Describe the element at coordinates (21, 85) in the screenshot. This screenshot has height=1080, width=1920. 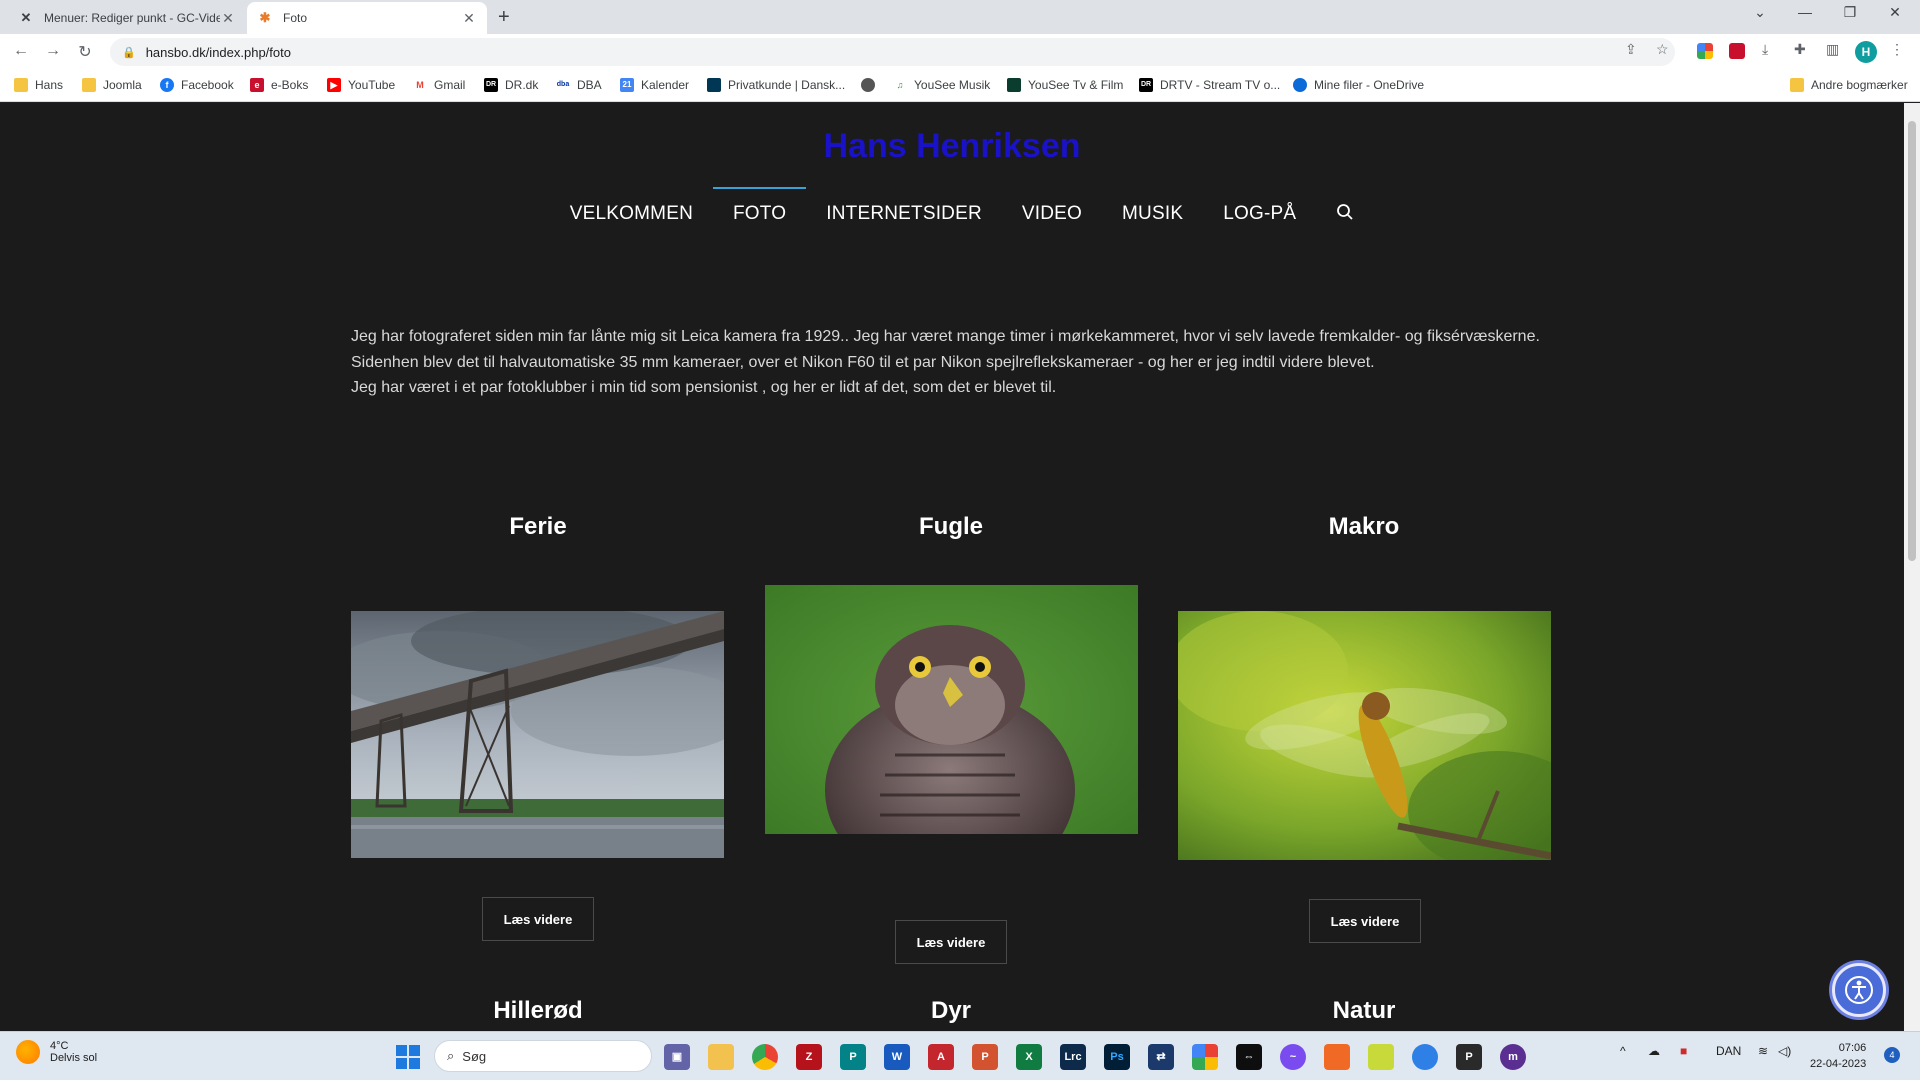
I see `folder-icon` at that location.